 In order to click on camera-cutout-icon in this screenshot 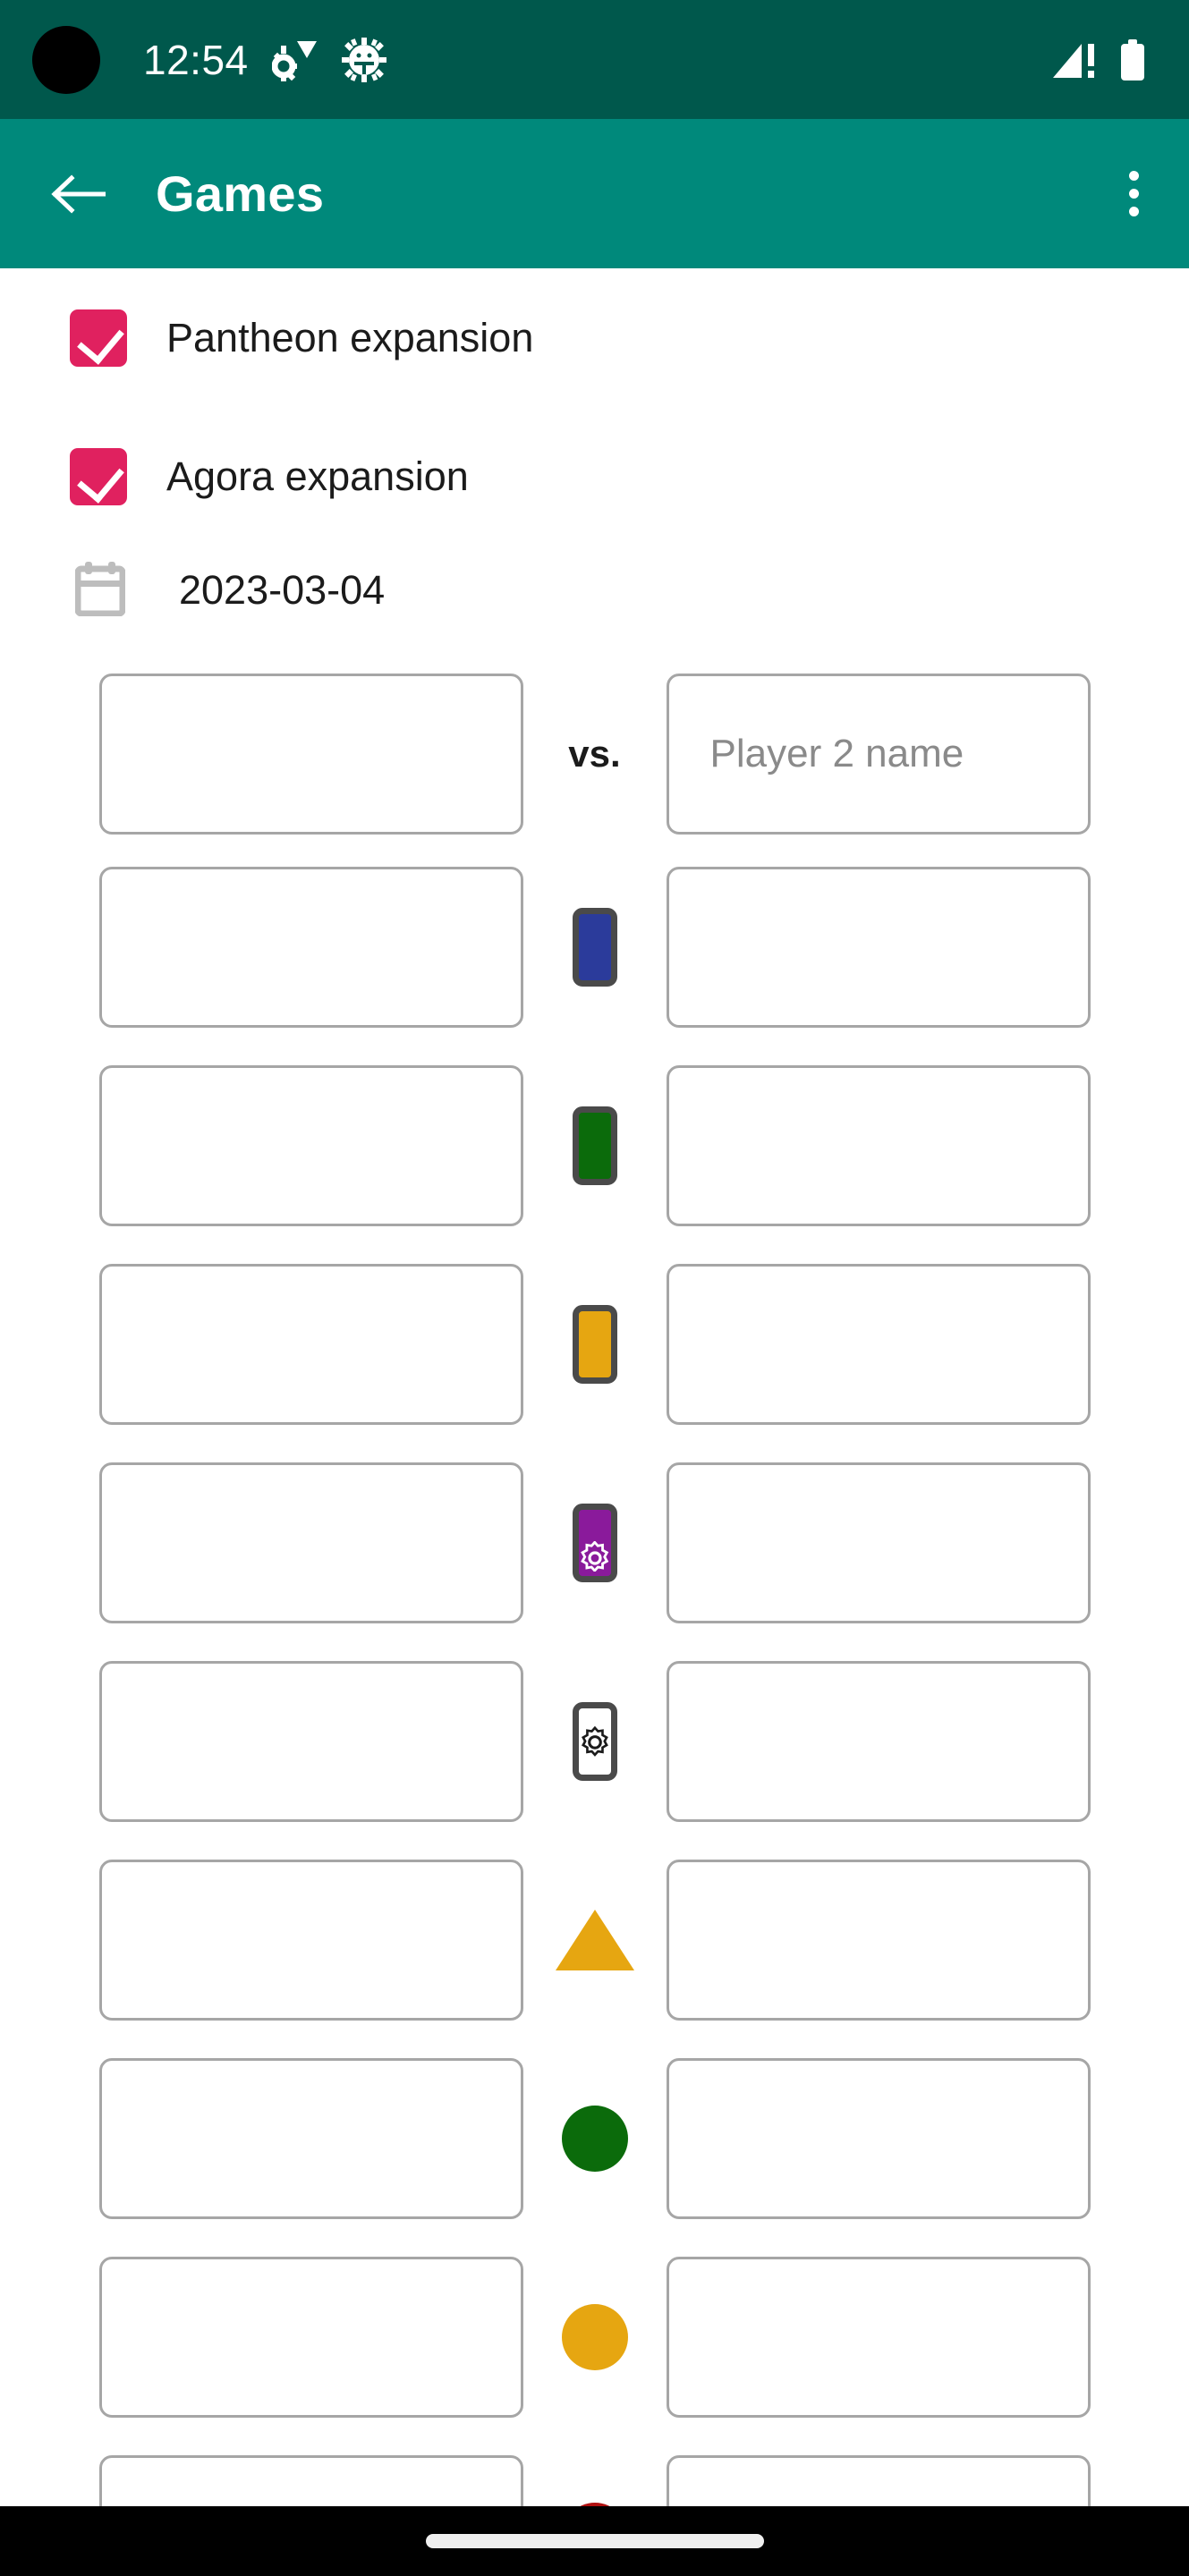, I will do `click(66, 59)`.